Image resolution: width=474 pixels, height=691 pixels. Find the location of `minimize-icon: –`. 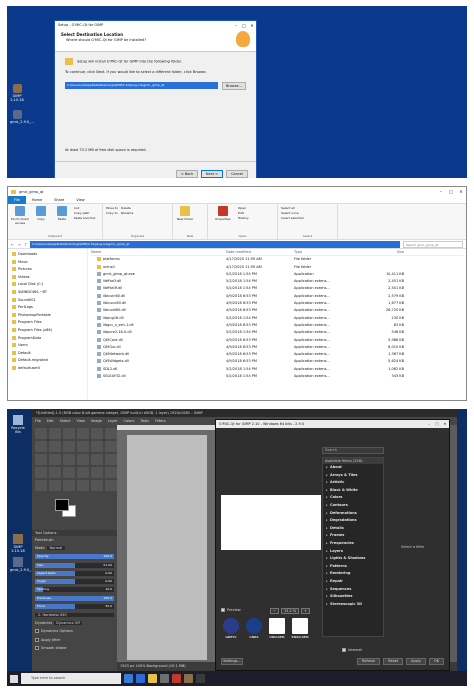

minimize-icon: – is located at coordinates (236, 25).